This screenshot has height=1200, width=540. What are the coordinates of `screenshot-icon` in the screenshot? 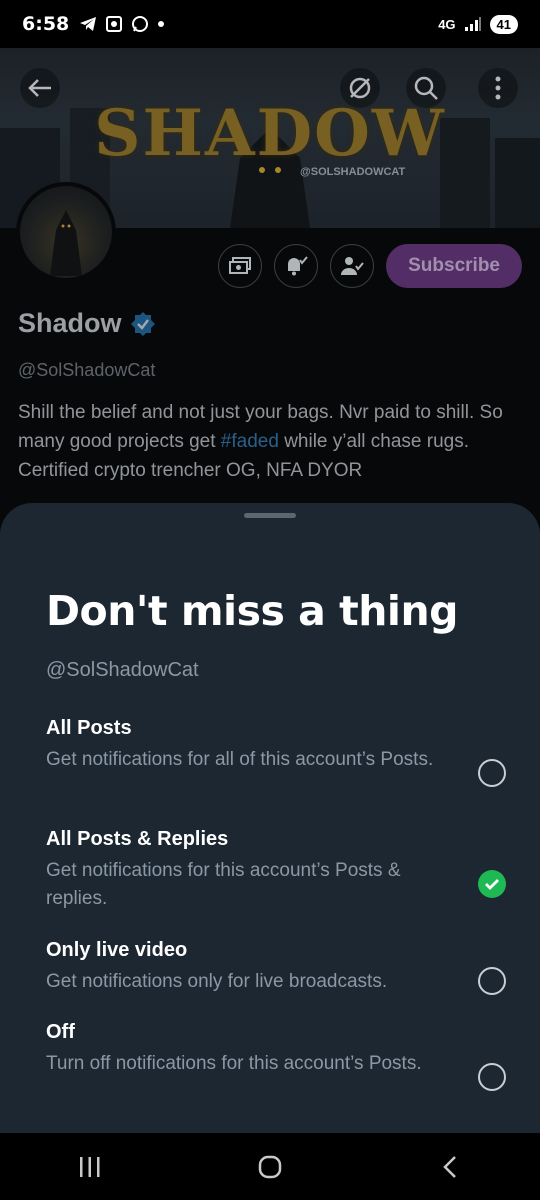 It's located at (114, 24).